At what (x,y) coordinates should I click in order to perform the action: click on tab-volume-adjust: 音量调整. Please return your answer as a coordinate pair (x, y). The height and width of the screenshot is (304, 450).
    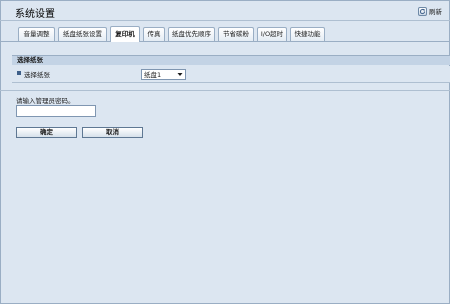
    Looking at the image, I should click on (36, 34).